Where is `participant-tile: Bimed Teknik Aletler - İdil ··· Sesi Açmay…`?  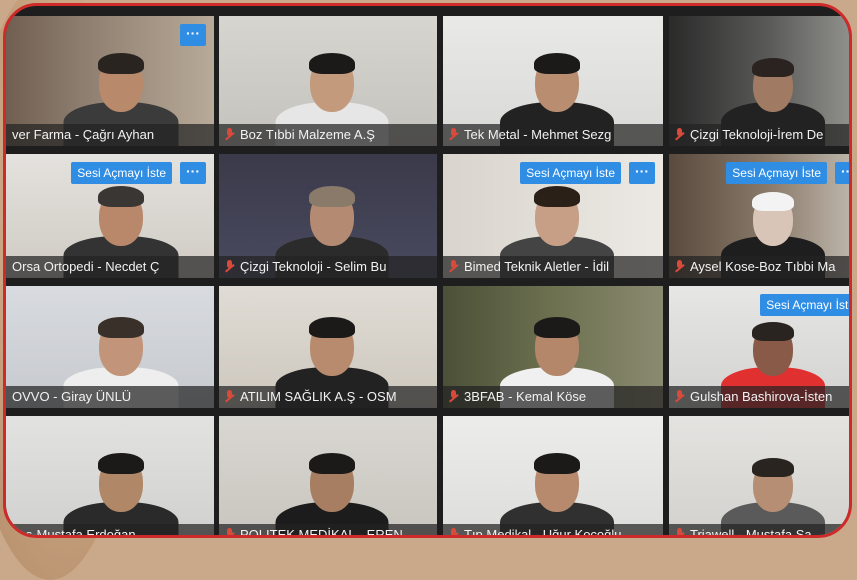 participant-tile: Bimed Teknik Aletler - İdil ··· Sesi Açmay… is located at coordinates (553, 216).